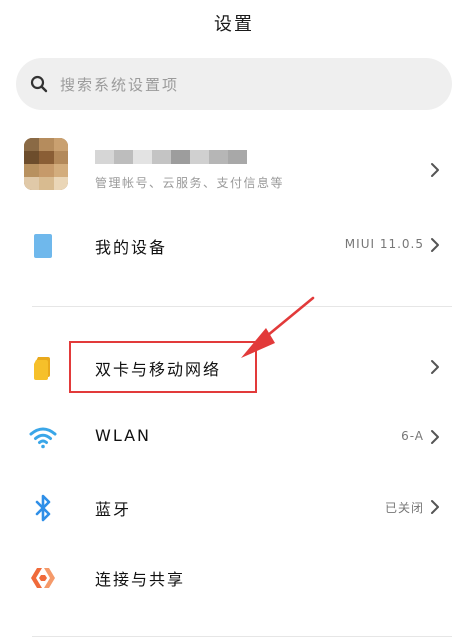  What do you see at coordinates (234, 246) in the screenshot?
I see `row-my-device: 我的设备 MIUI 11.0.5` at bounding box center [234, 246].